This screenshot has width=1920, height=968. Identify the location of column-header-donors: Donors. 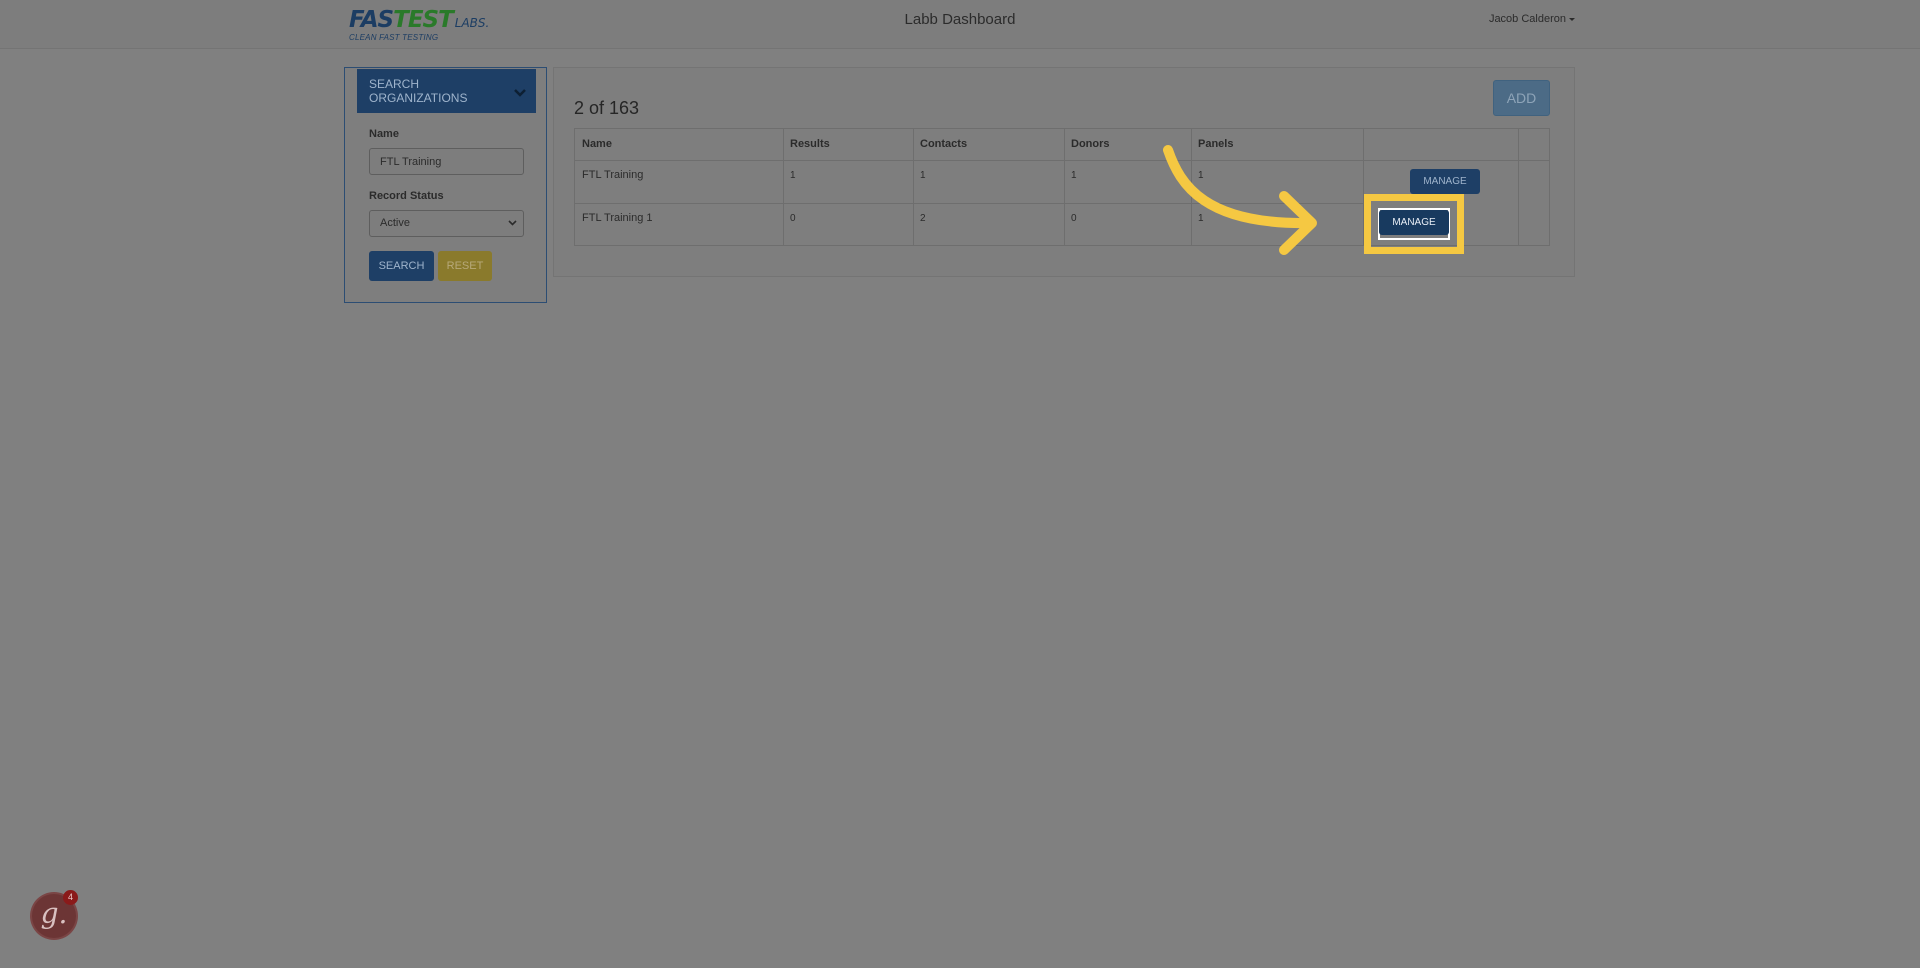
(1090, 144).